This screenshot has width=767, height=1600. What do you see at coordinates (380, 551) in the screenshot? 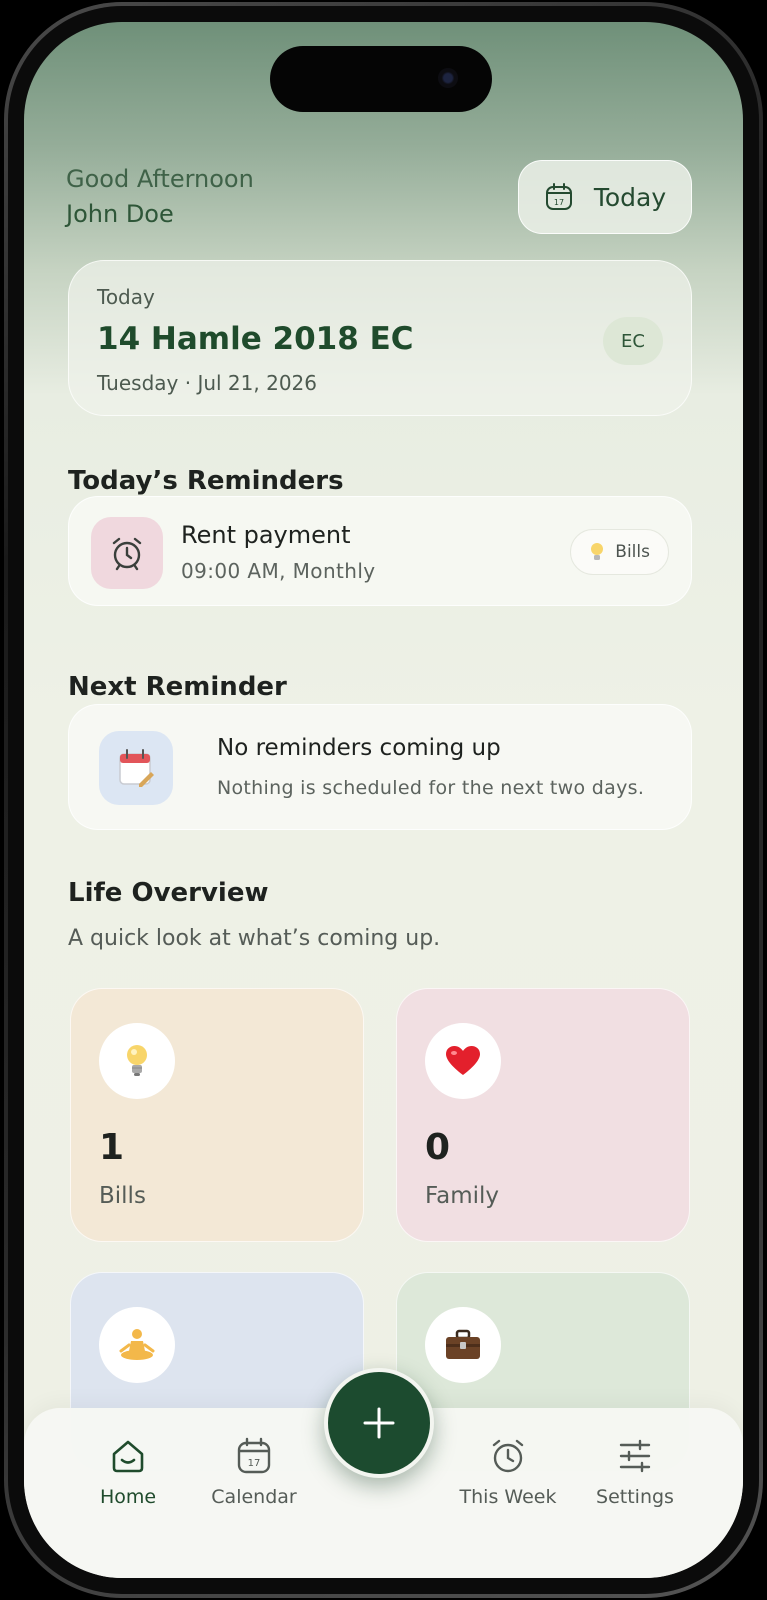
I see `reminder-card: Rent payment 09:00 AM, Monthly Bills` at bounding box center [380, 551].